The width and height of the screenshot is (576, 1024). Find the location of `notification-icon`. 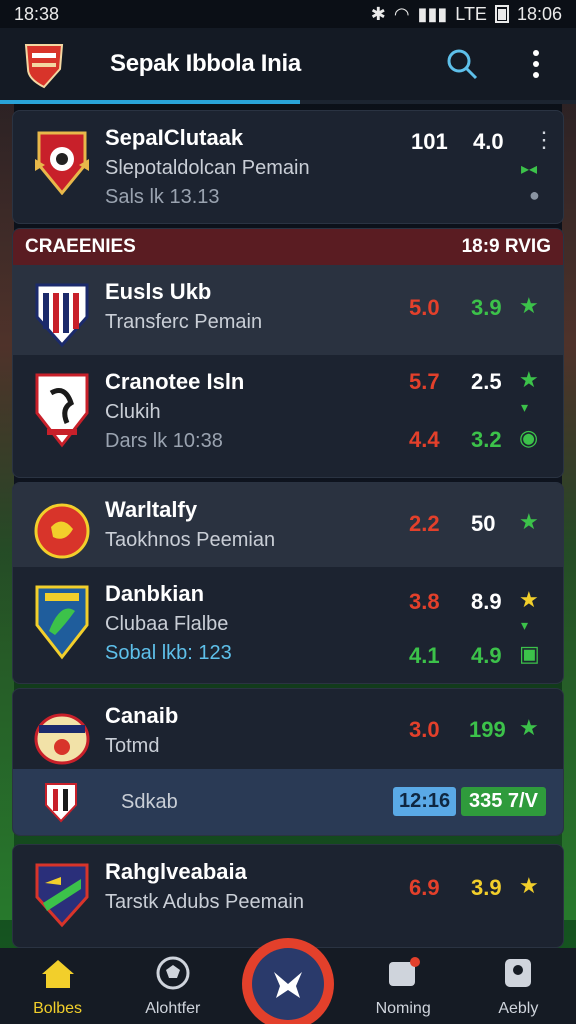

notification-icon is located at coordinates (405, 971).